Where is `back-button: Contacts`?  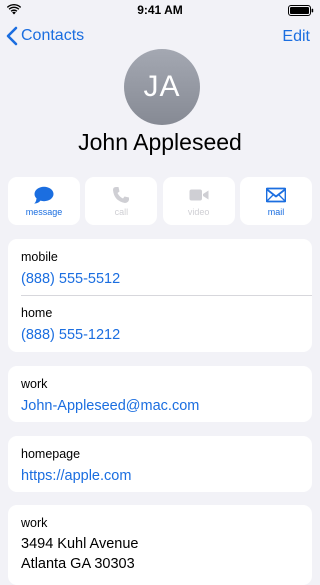 back-button: Contacts is located at coordinates (45, 36).